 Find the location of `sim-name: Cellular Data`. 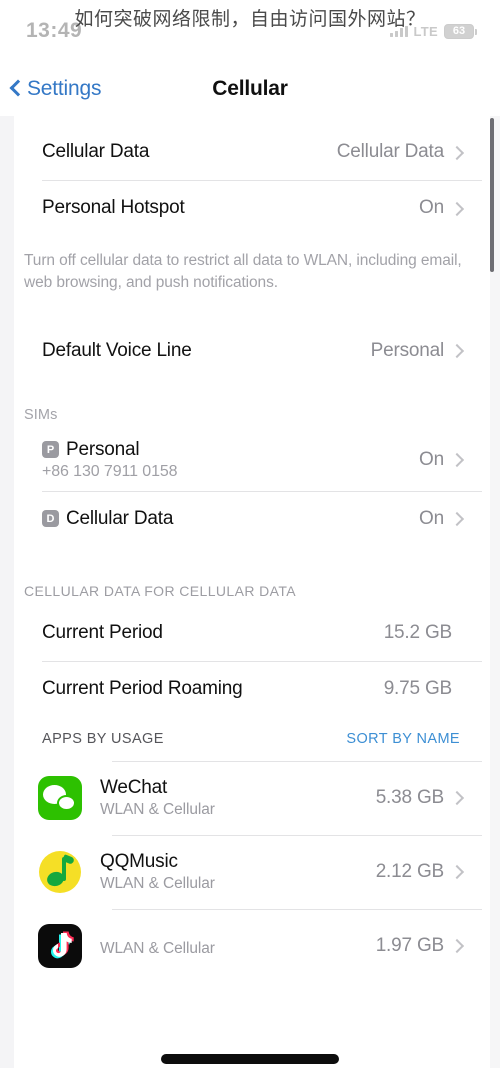

sim-name: Cellular Data is located at coordinates (120, 519).